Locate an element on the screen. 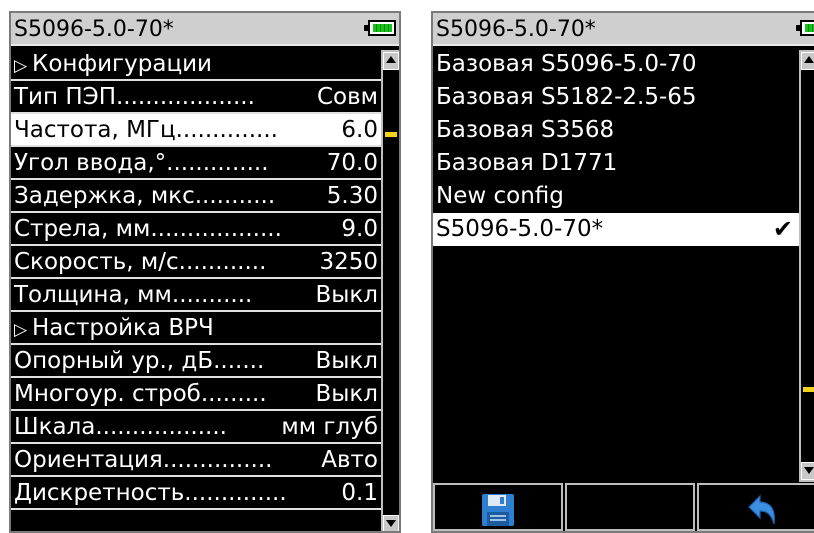  menu-row-label: Настройка ВРЧ is located at coordinates (123, 328).